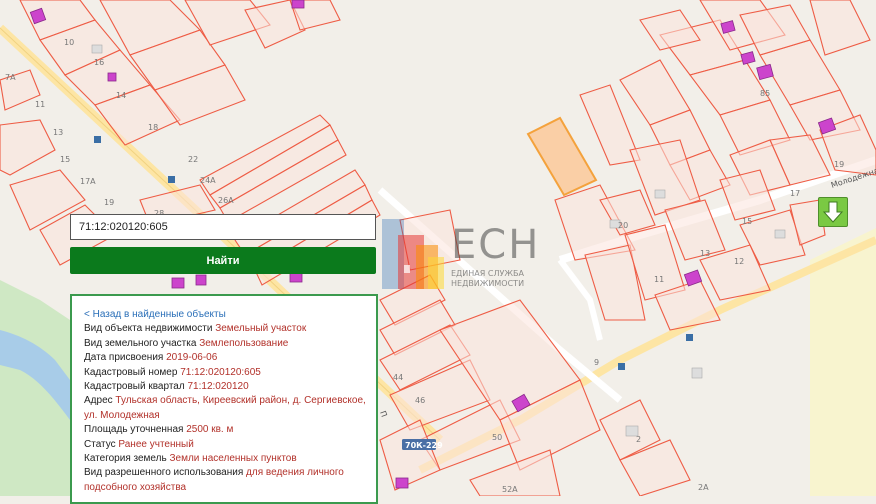  What do you see at coordinates (795, 193) in the screenshot?
I see `svg-text: 17` at bounding box center [795, 193].